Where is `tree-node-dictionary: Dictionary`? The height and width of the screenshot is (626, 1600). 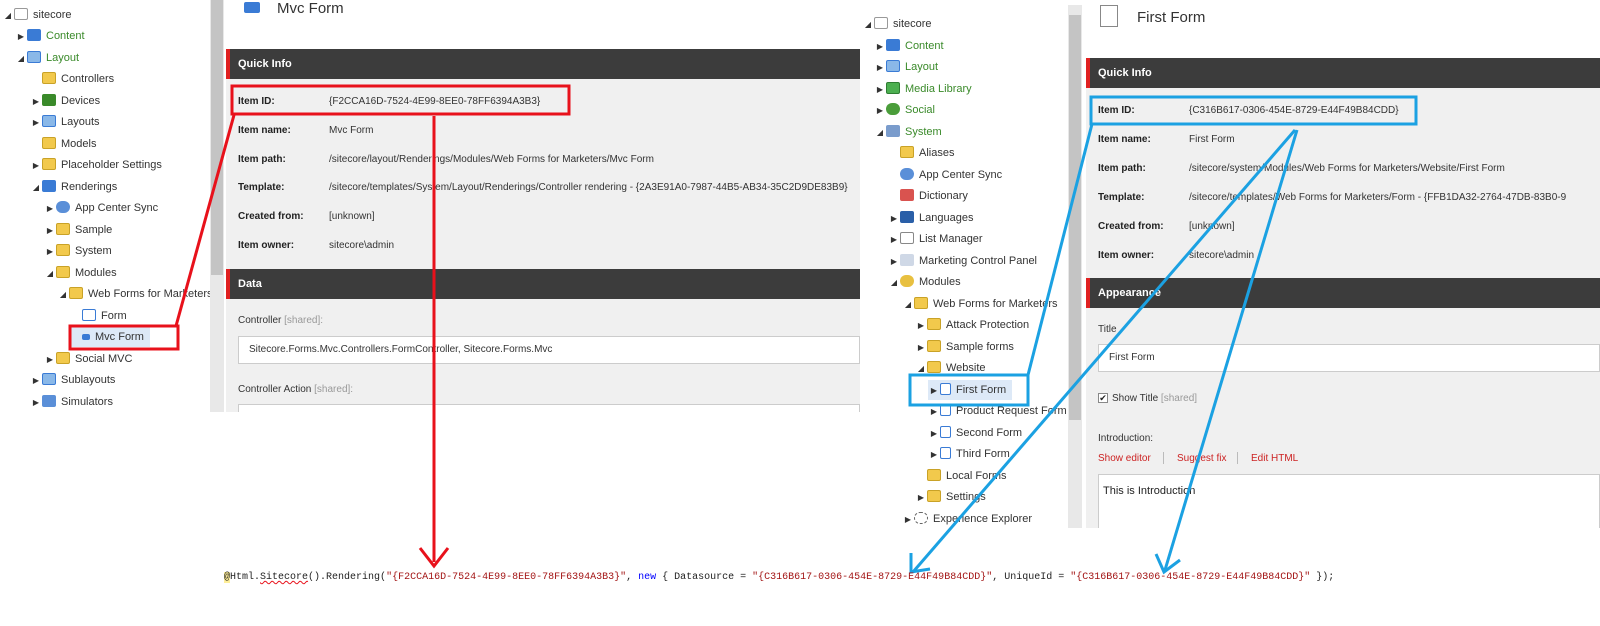 tree-node-dictionary: Dictionary is located at coordinates (928, 196).